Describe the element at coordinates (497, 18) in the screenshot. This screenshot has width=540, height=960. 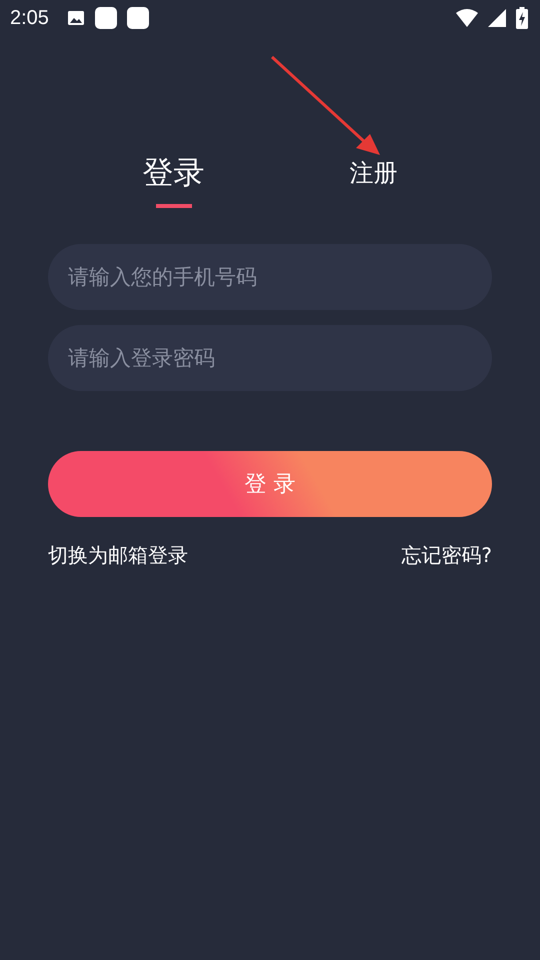
I see `signal-icon` at that location.